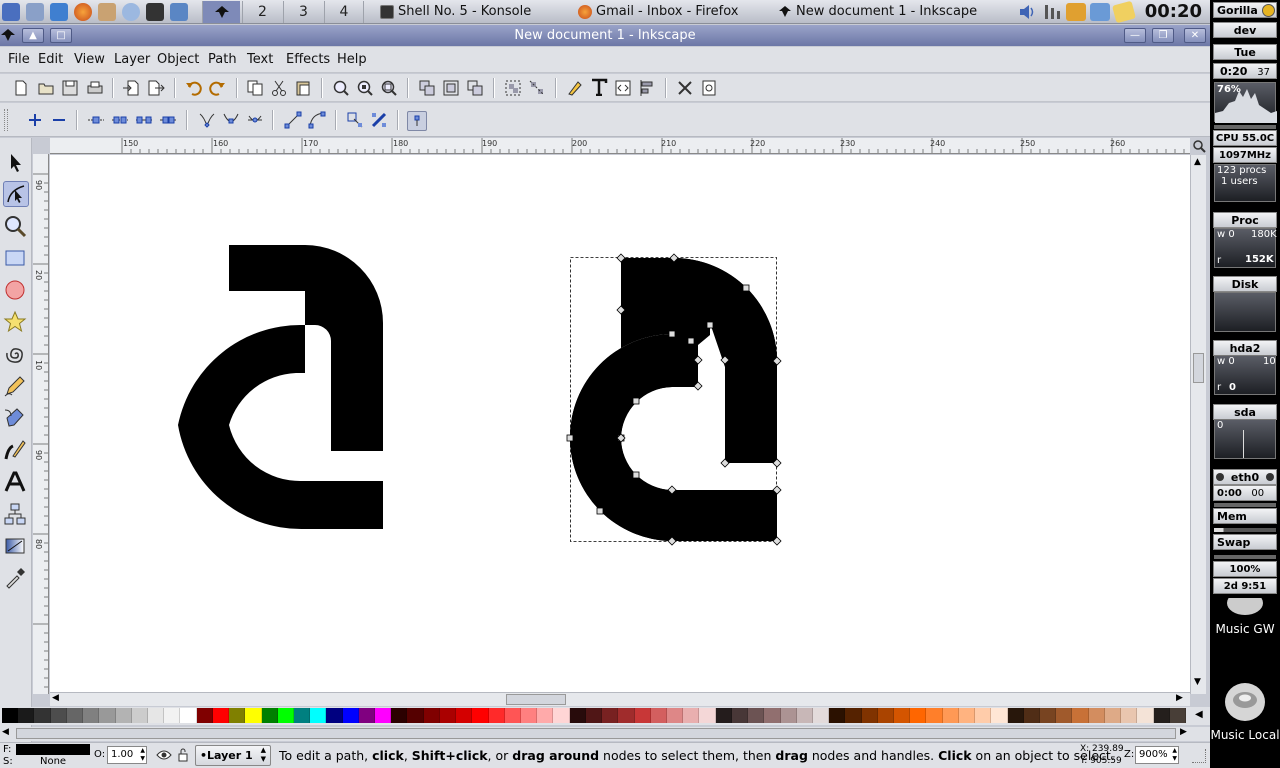  Describe the element at coordinates (673, 399) in the screenshot. I see `glyph-right` at that location.